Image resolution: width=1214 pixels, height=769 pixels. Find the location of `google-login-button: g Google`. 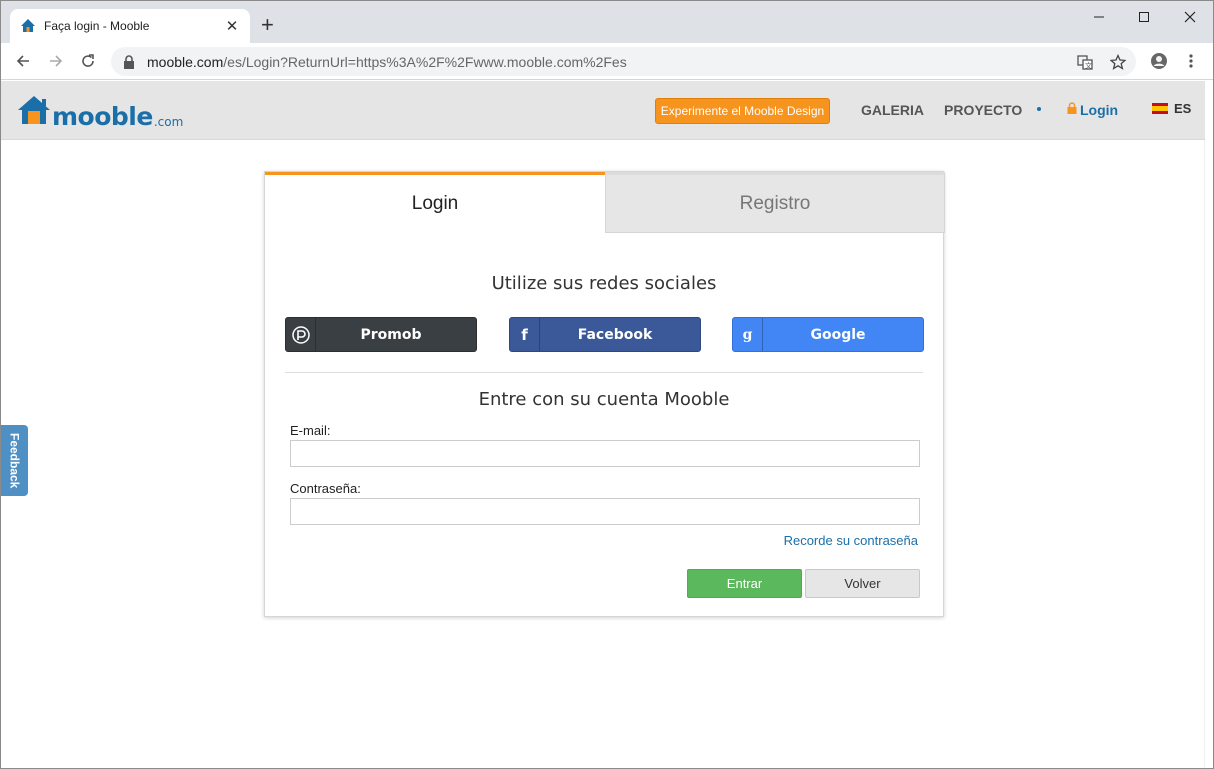

google-login-button: g Google is located at coordinates (828, 334).